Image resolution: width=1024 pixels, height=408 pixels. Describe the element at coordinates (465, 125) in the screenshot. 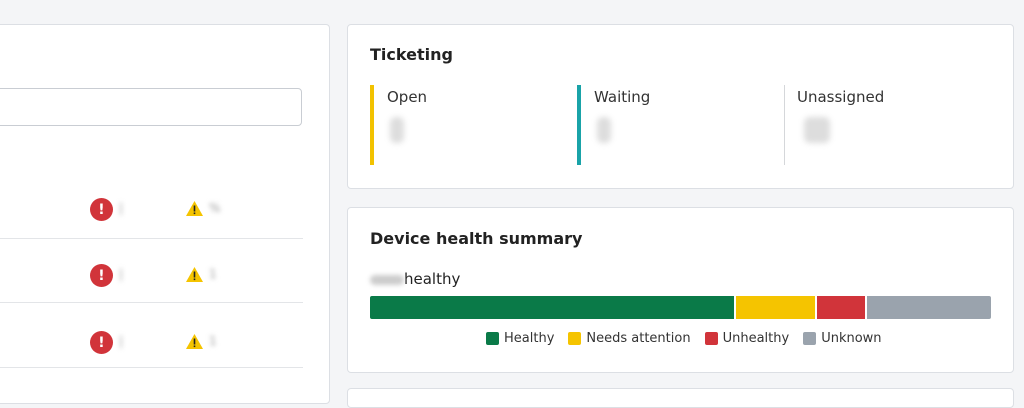

I see `stat-open: Open` at that location.